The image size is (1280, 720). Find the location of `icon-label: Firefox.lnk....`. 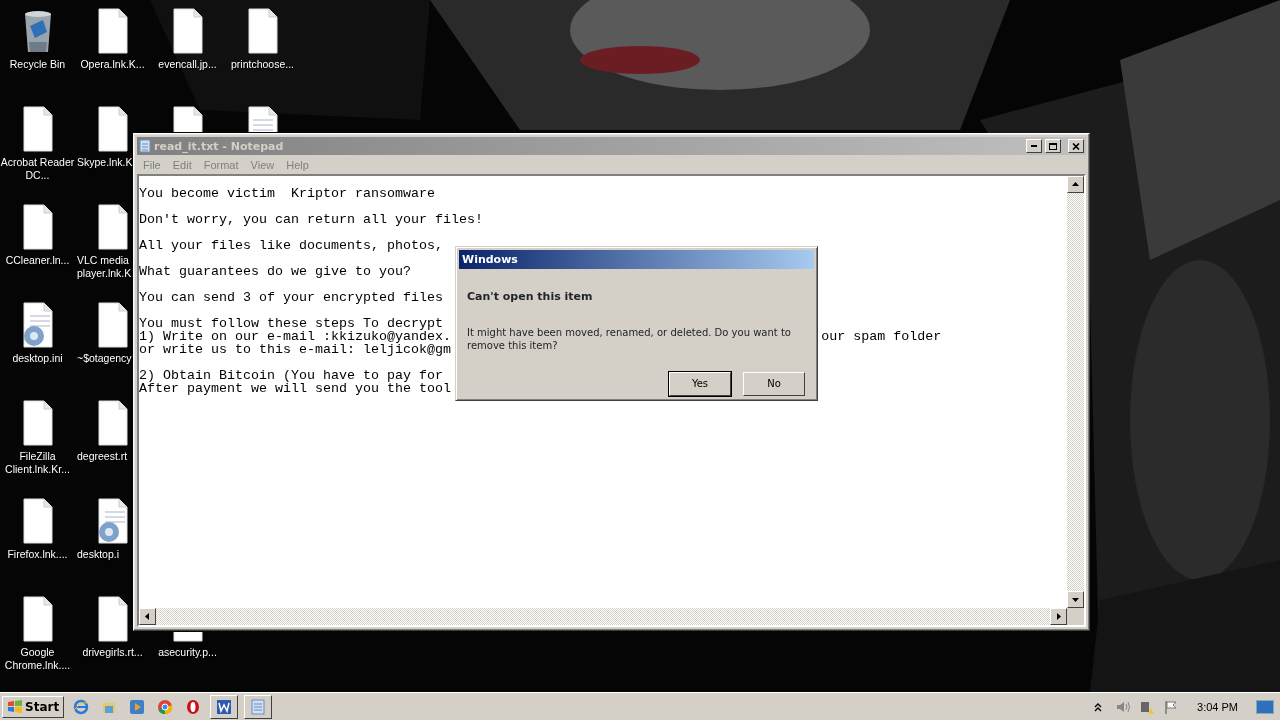

icon-label: Firefox.lnk.... is located at coordinates (37, 554).